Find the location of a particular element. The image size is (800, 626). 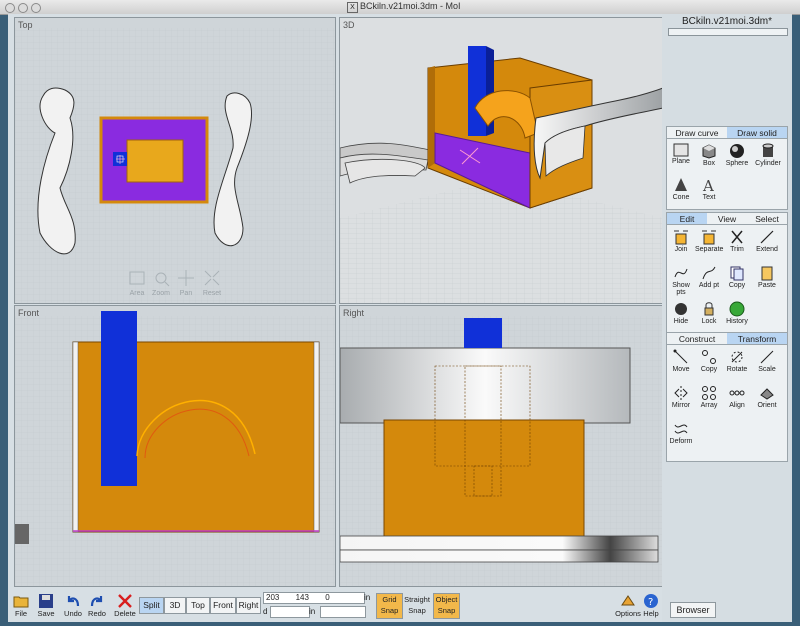

distance-label: d is located at coordinates (265, 611).